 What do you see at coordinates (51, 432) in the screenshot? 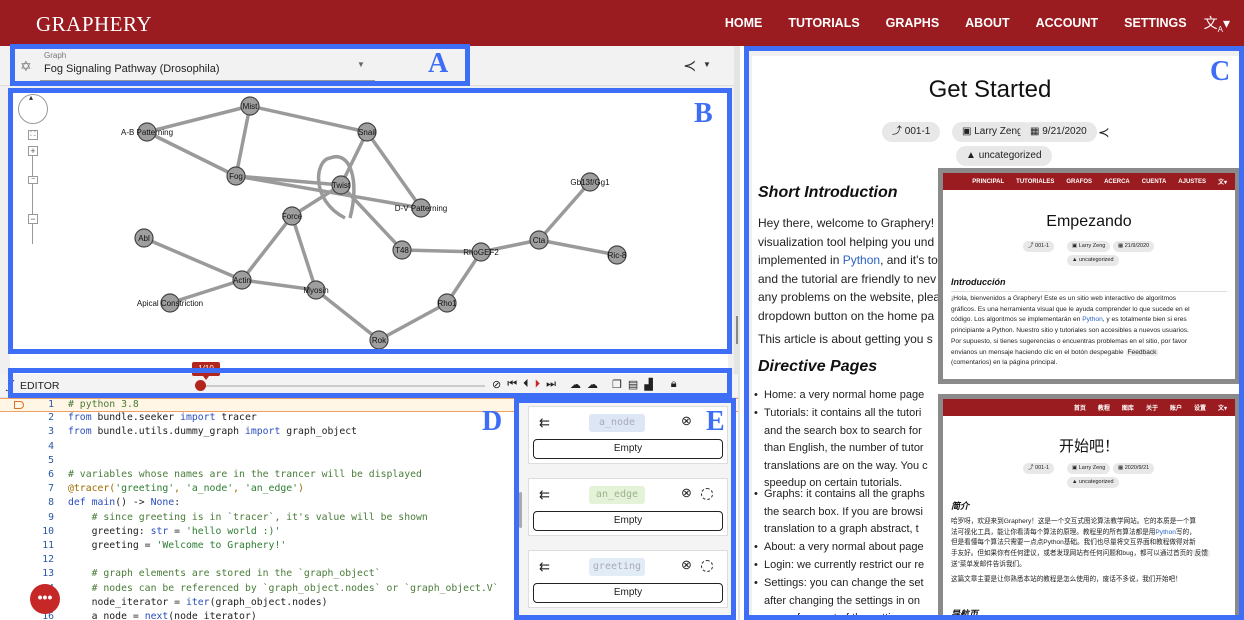
I see `line-number: 3` at bounding box center [51, 432].